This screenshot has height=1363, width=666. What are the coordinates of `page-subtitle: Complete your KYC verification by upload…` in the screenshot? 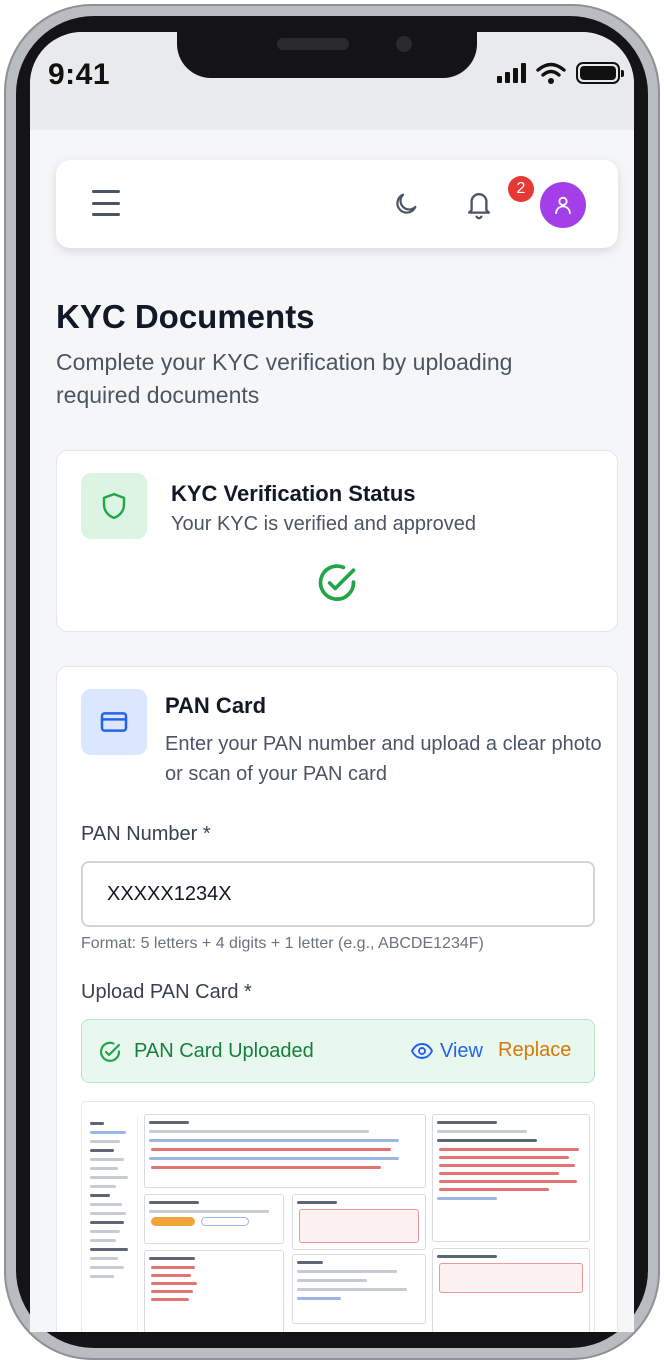 It's located at (284, 378).